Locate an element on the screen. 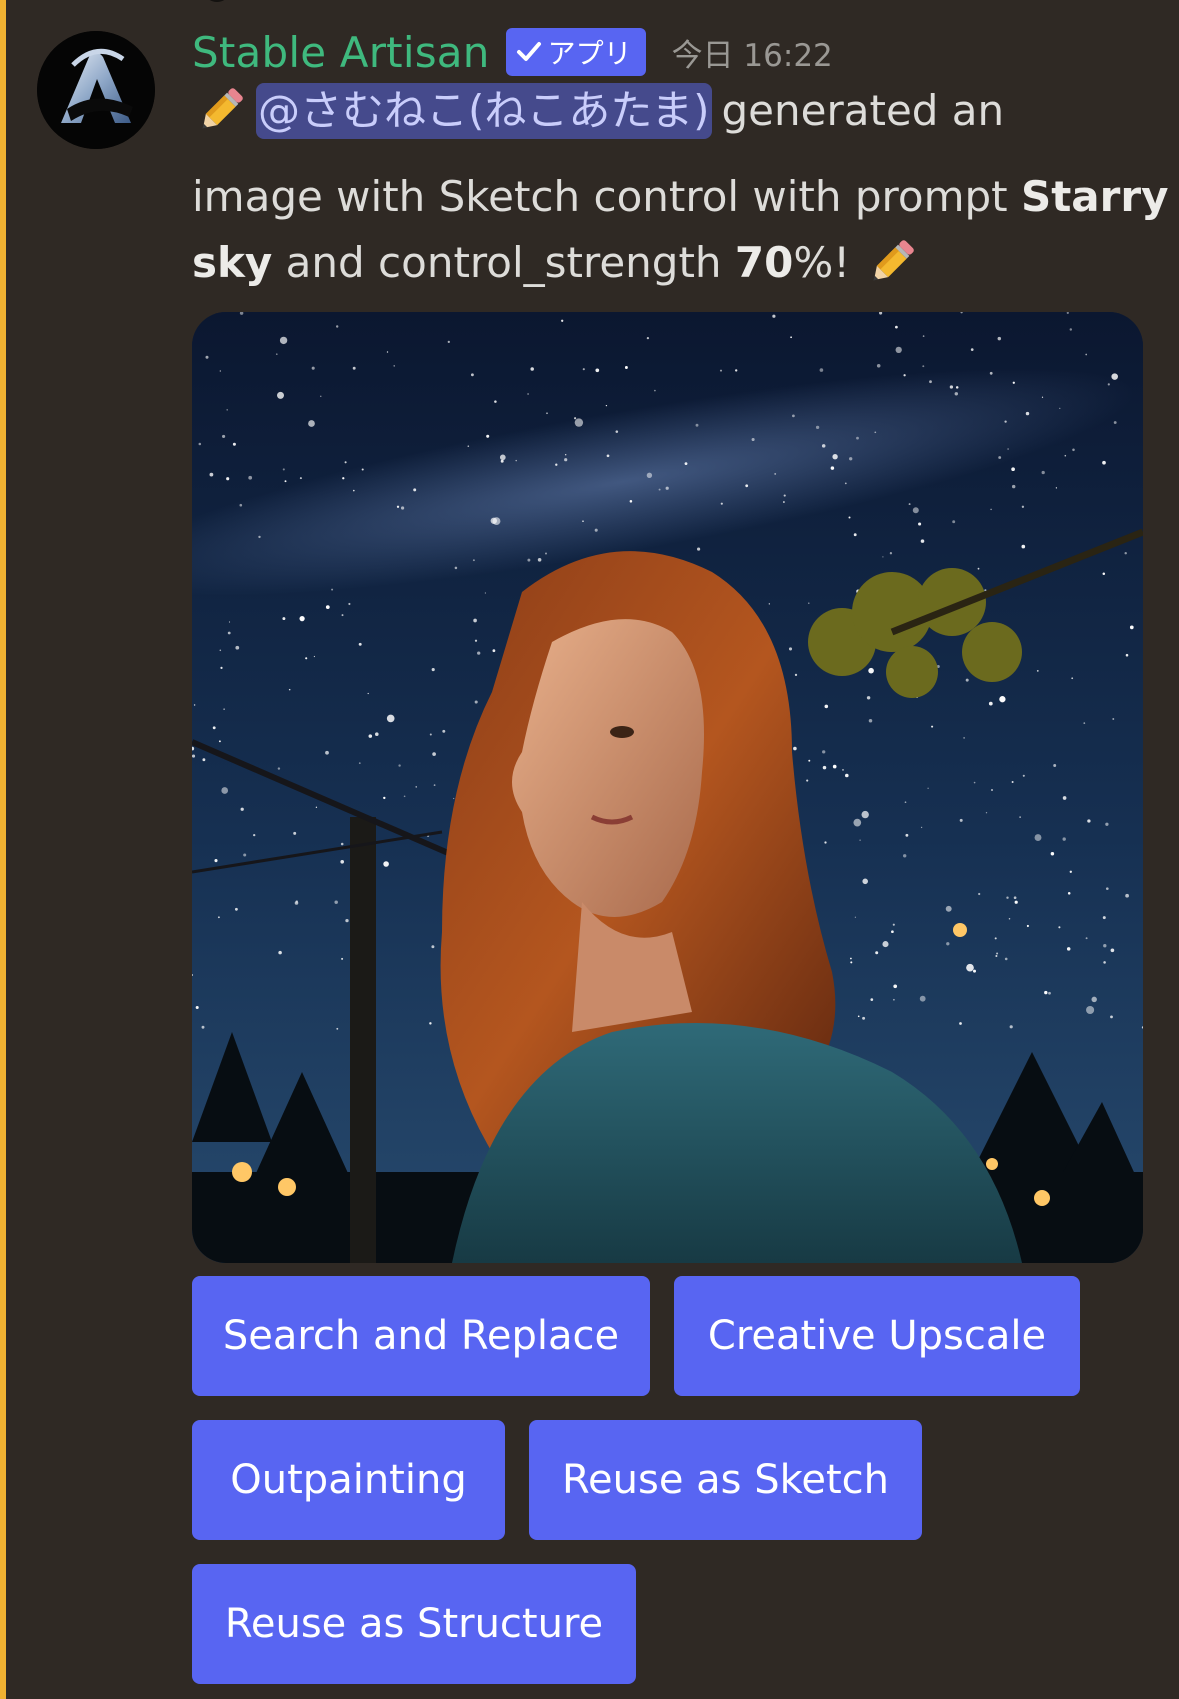 This screenshot has width=1179, height=1699. message-text-4: %! is located at coordinates (822, 262).